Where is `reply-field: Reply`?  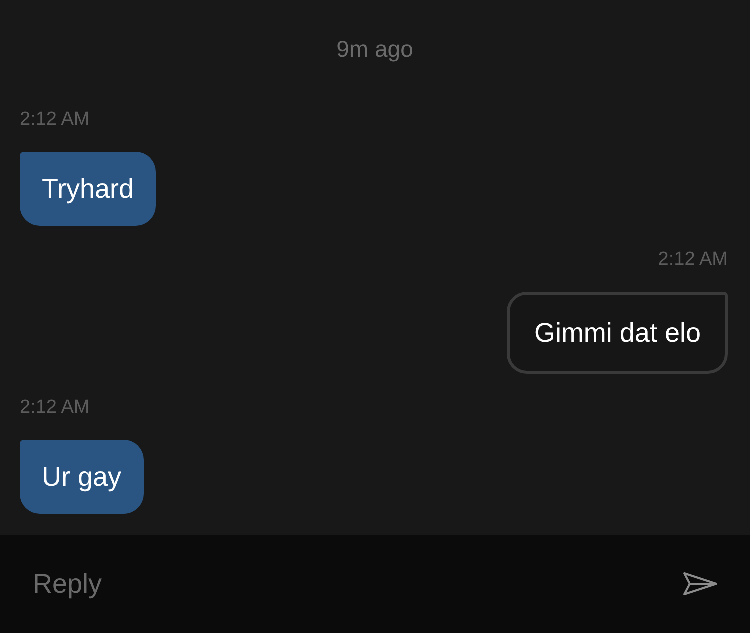
reply-field: Reply is located at coordinates (354, 584).